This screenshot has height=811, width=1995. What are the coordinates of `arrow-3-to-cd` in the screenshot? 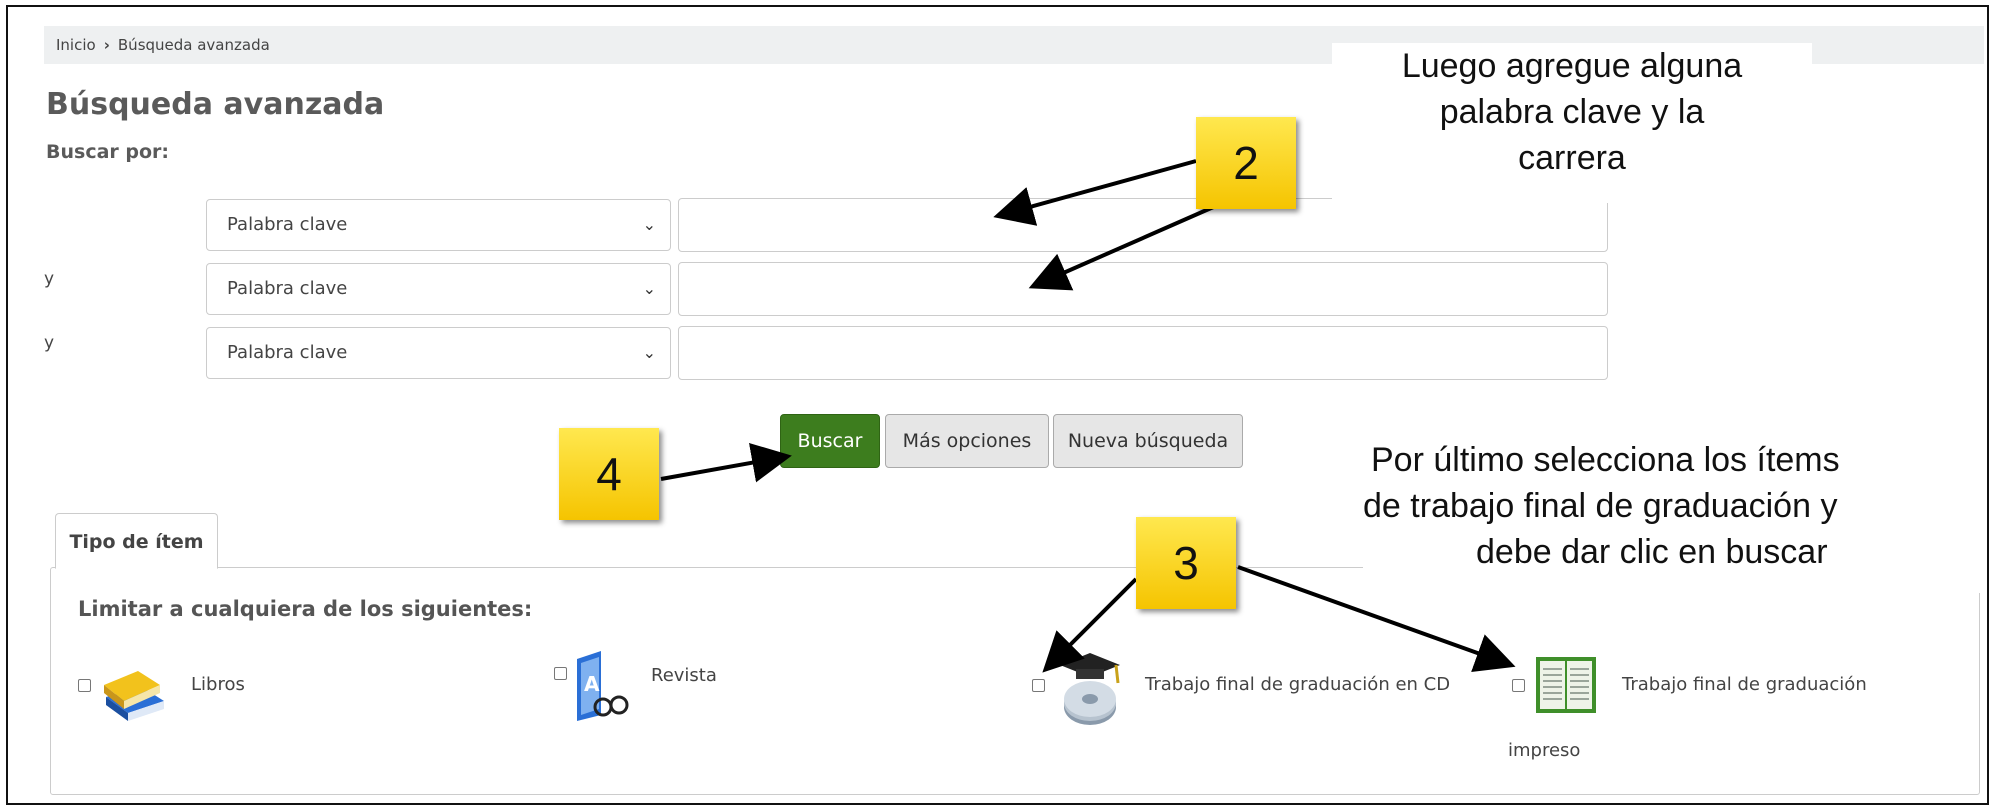 It's located at (1090, 625).